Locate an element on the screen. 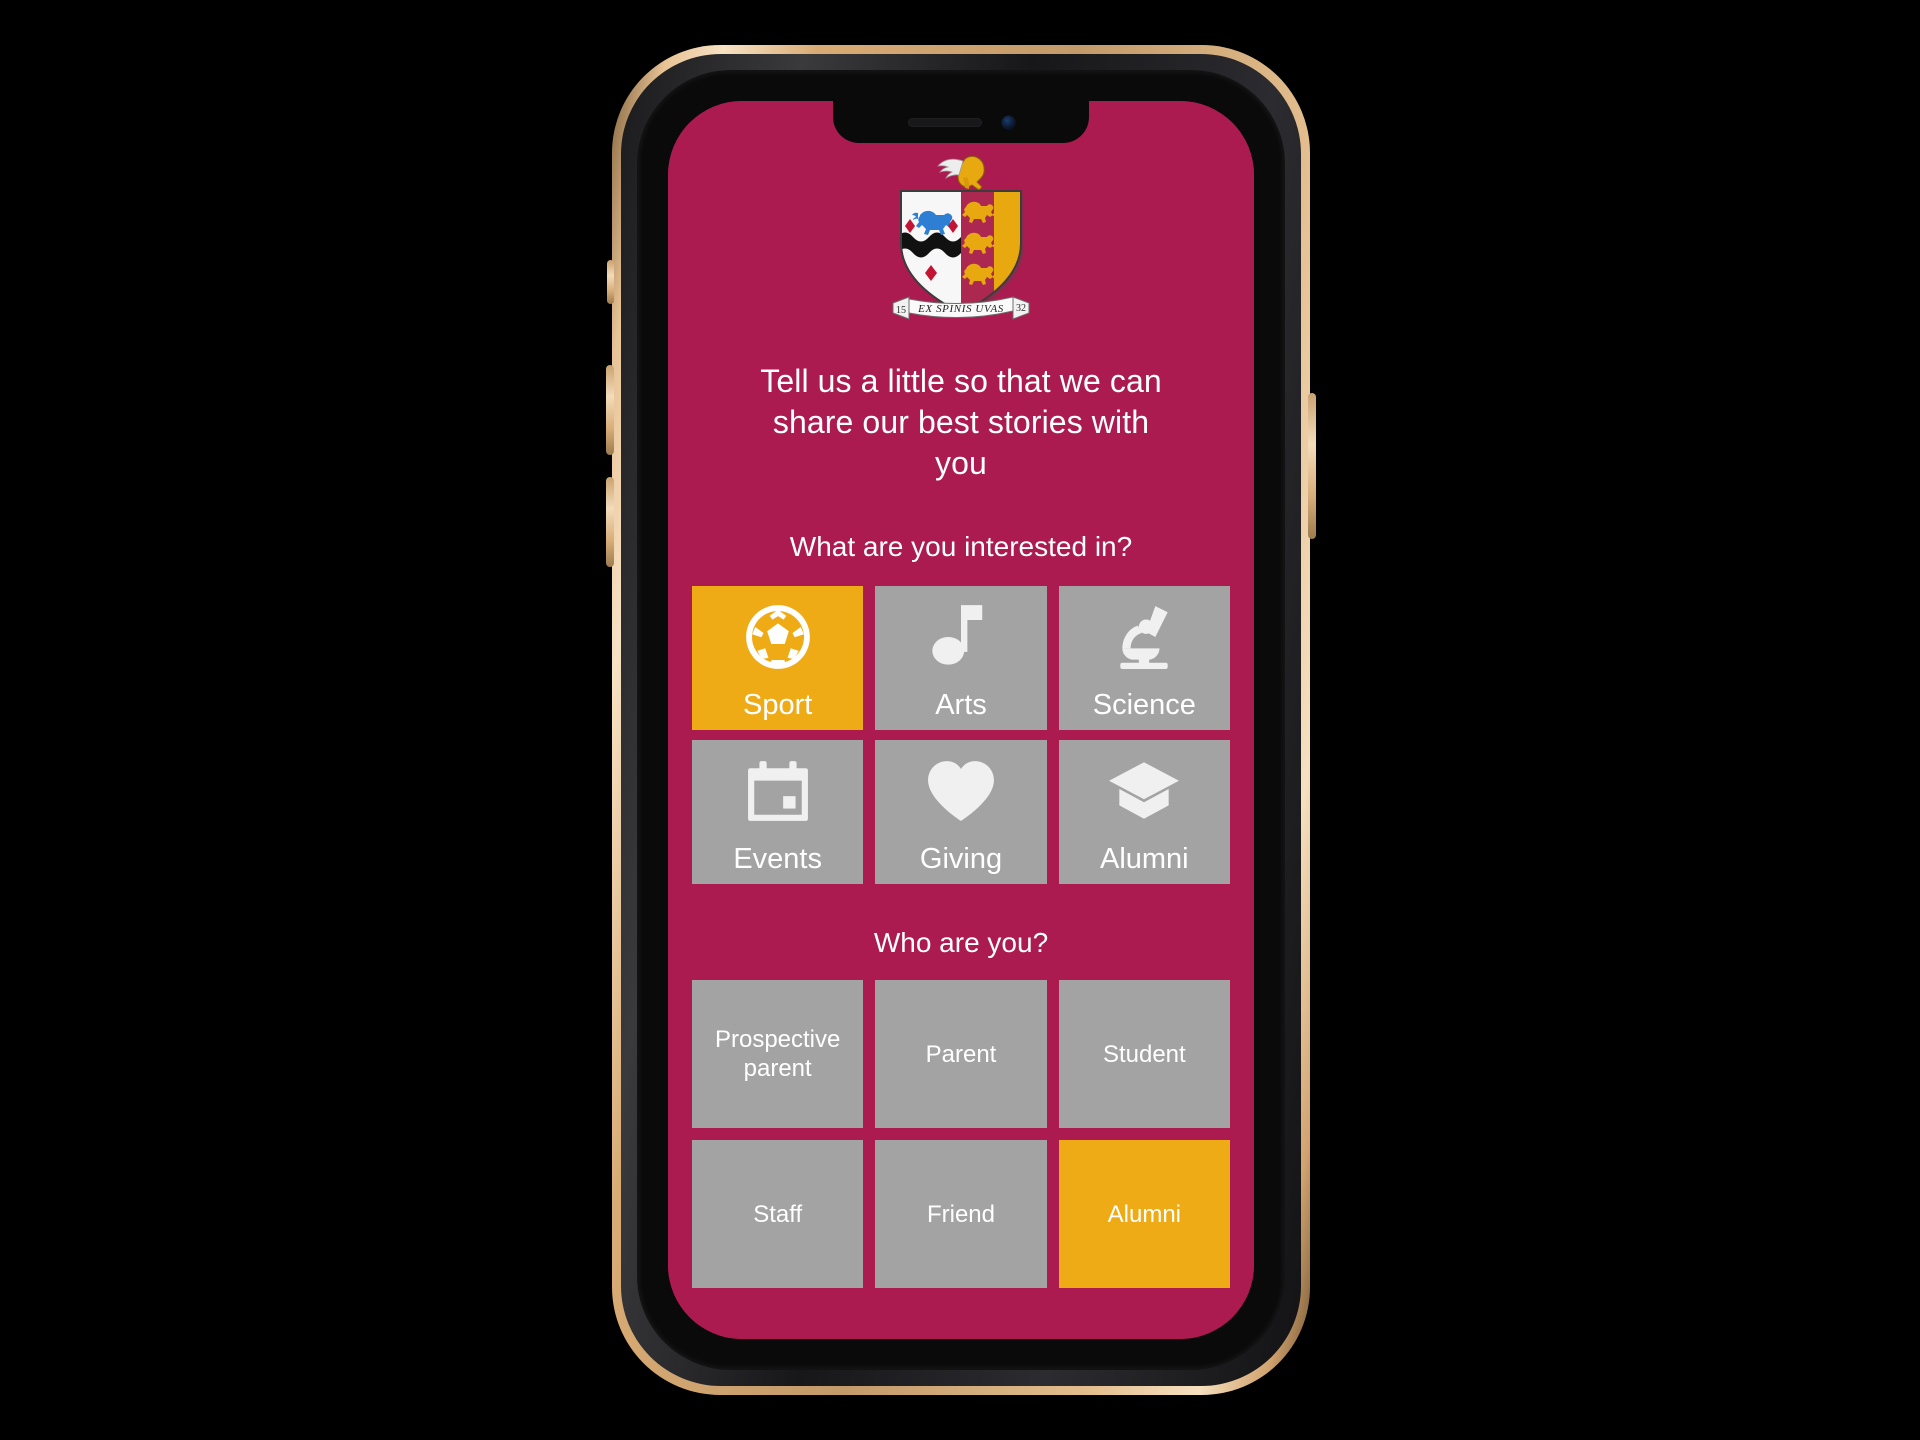 The image size is (1920, 1440). calendar-icon is located at coordinates (777, 791).